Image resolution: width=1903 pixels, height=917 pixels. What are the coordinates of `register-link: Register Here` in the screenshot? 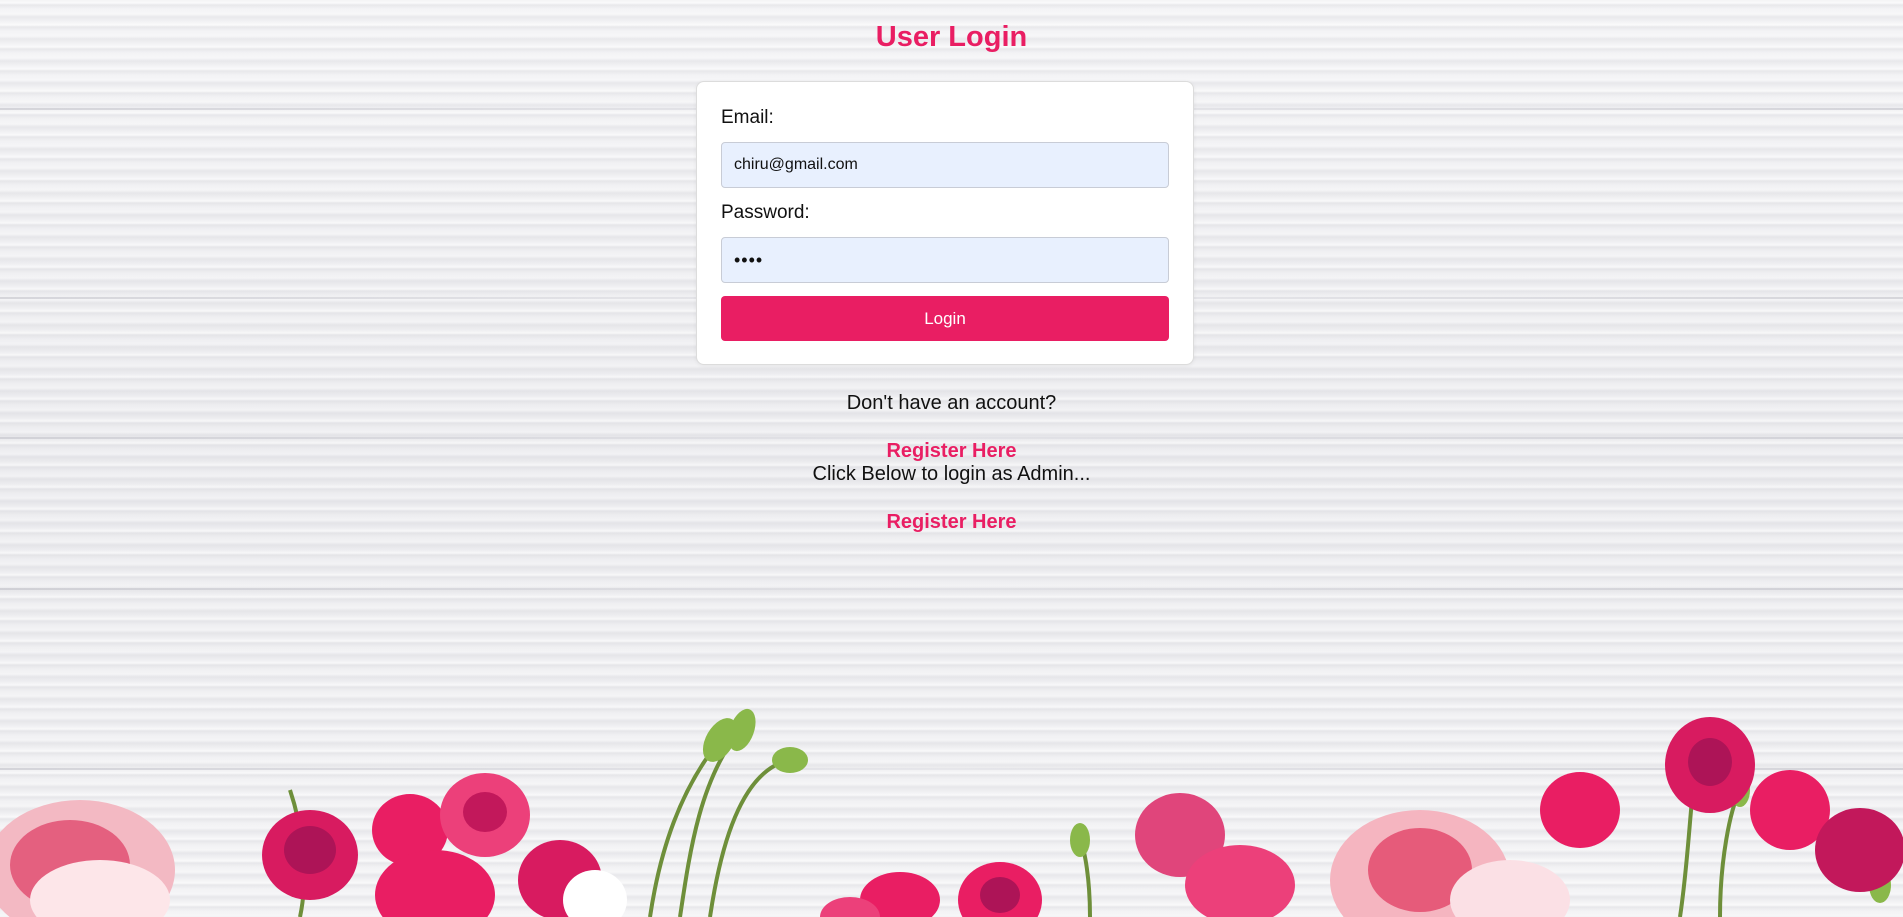 It's located at (951, 451).